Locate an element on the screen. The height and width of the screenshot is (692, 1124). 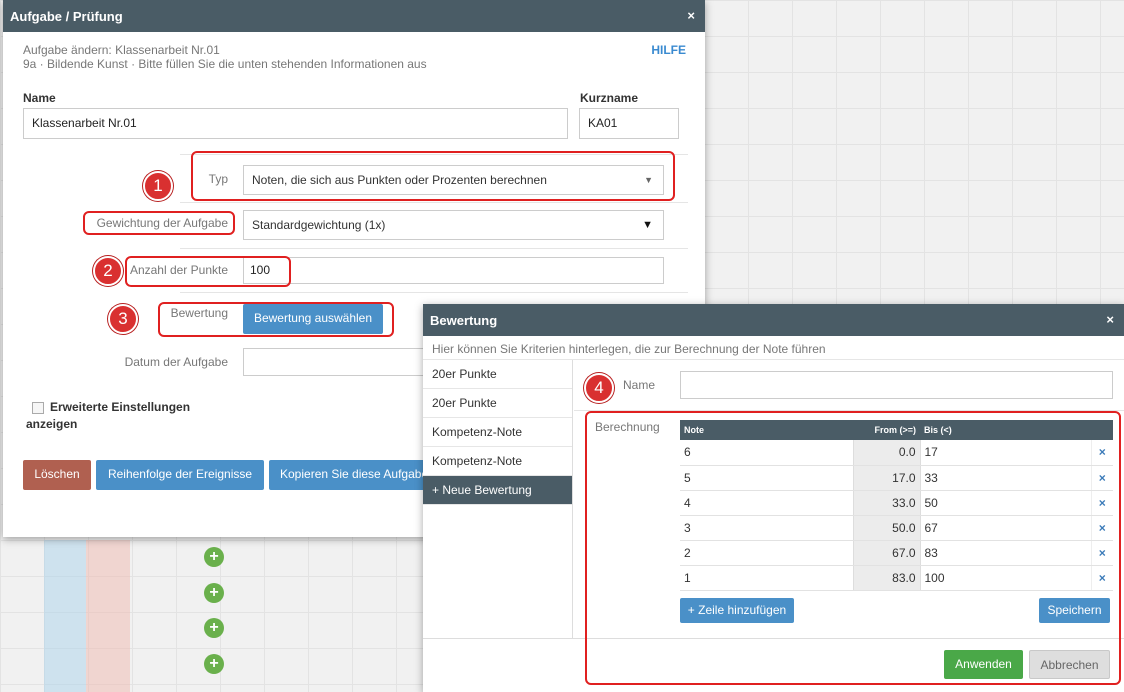
event-order-button: Reihenfolge der Ereignisse is located at coordinates (180, 475).